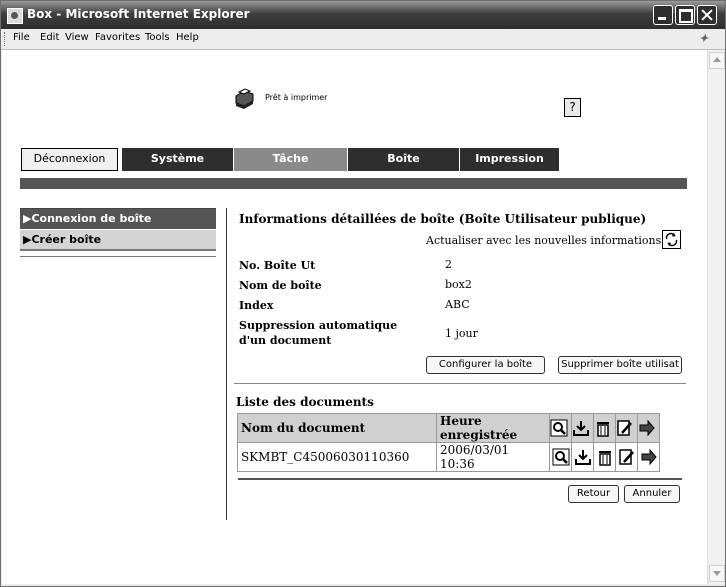  I want to click on menu-favorites: Favorites, so click(117, 37).